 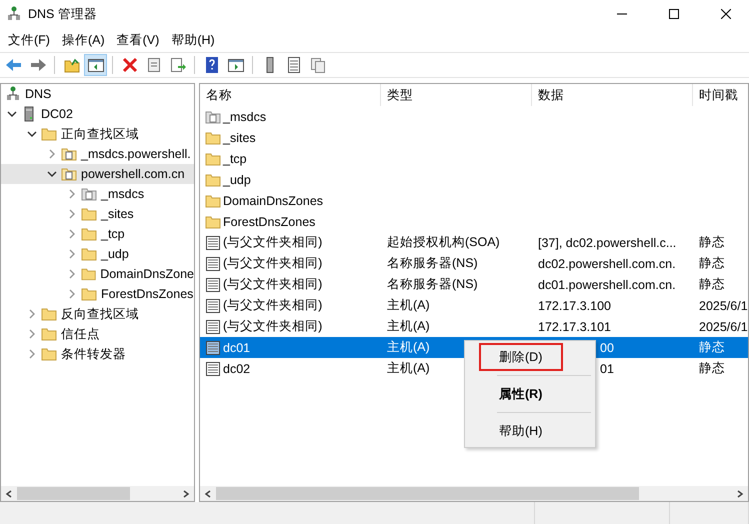 What do you see at coordinates (574, 327) in the screenshot?
I see `data-cell: 172.17.3.101` at bounding box center [574, 327].